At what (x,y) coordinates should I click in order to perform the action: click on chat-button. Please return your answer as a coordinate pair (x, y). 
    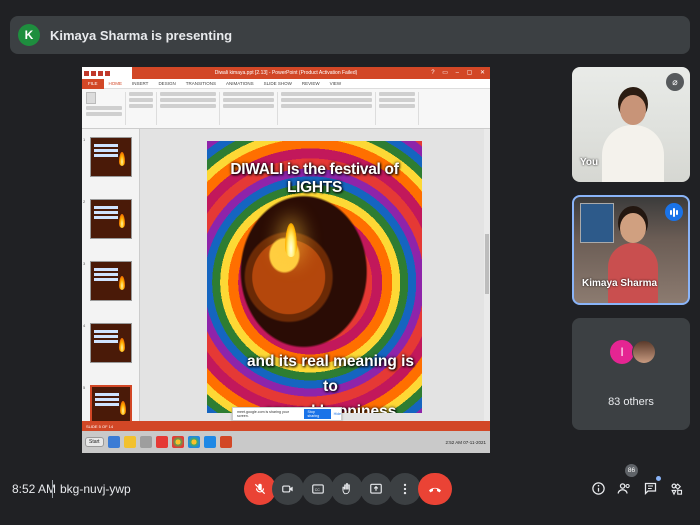
    Looking at the image, I should click on (650, 488).